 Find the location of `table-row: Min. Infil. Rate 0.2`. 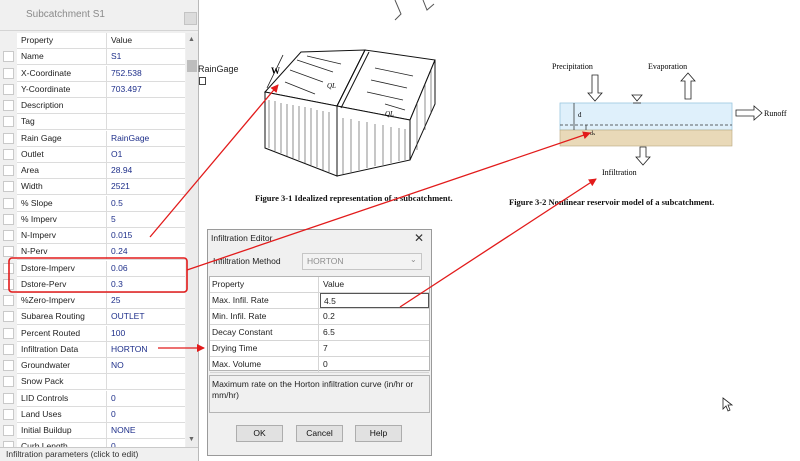

table-row: Min. Infil. Rate 0.2 is located at coordinates (319, 317).